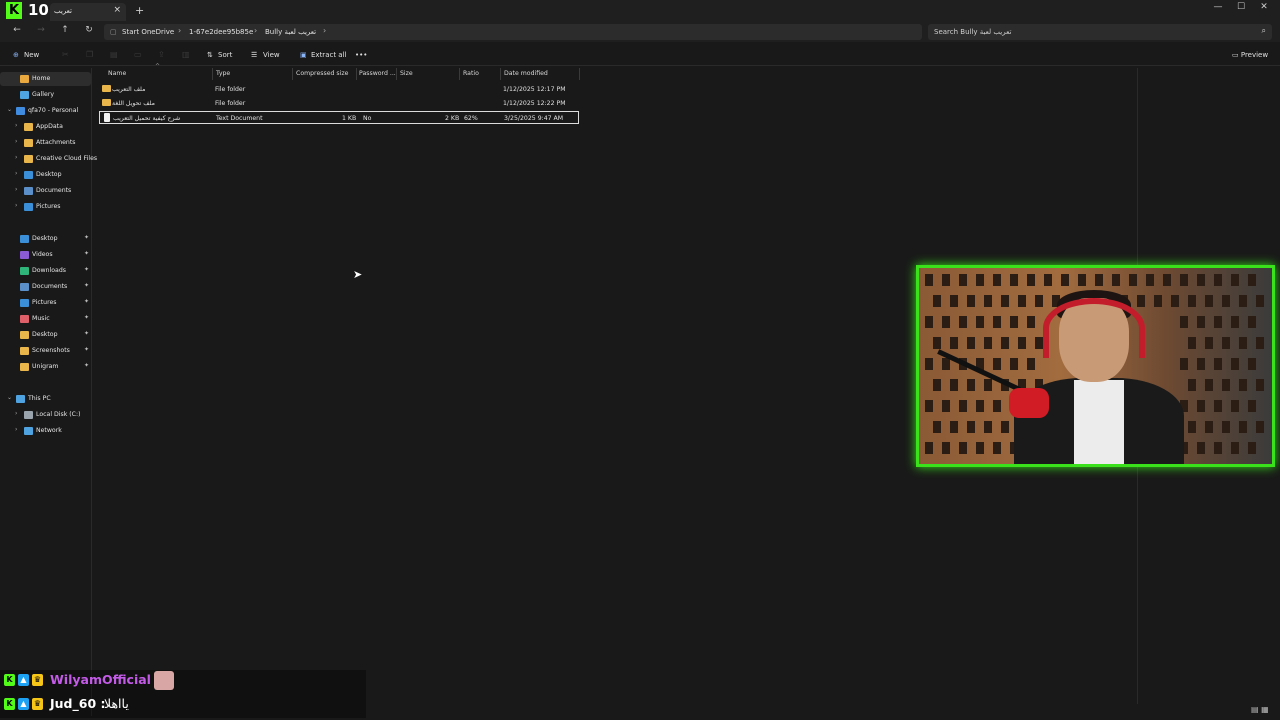 The height and width of the screenshot is (720, 1280). What do you see at coordinates (139, 10) in the screenshot?
I see `new-tab-button: +` at bounding box center [139, 10].